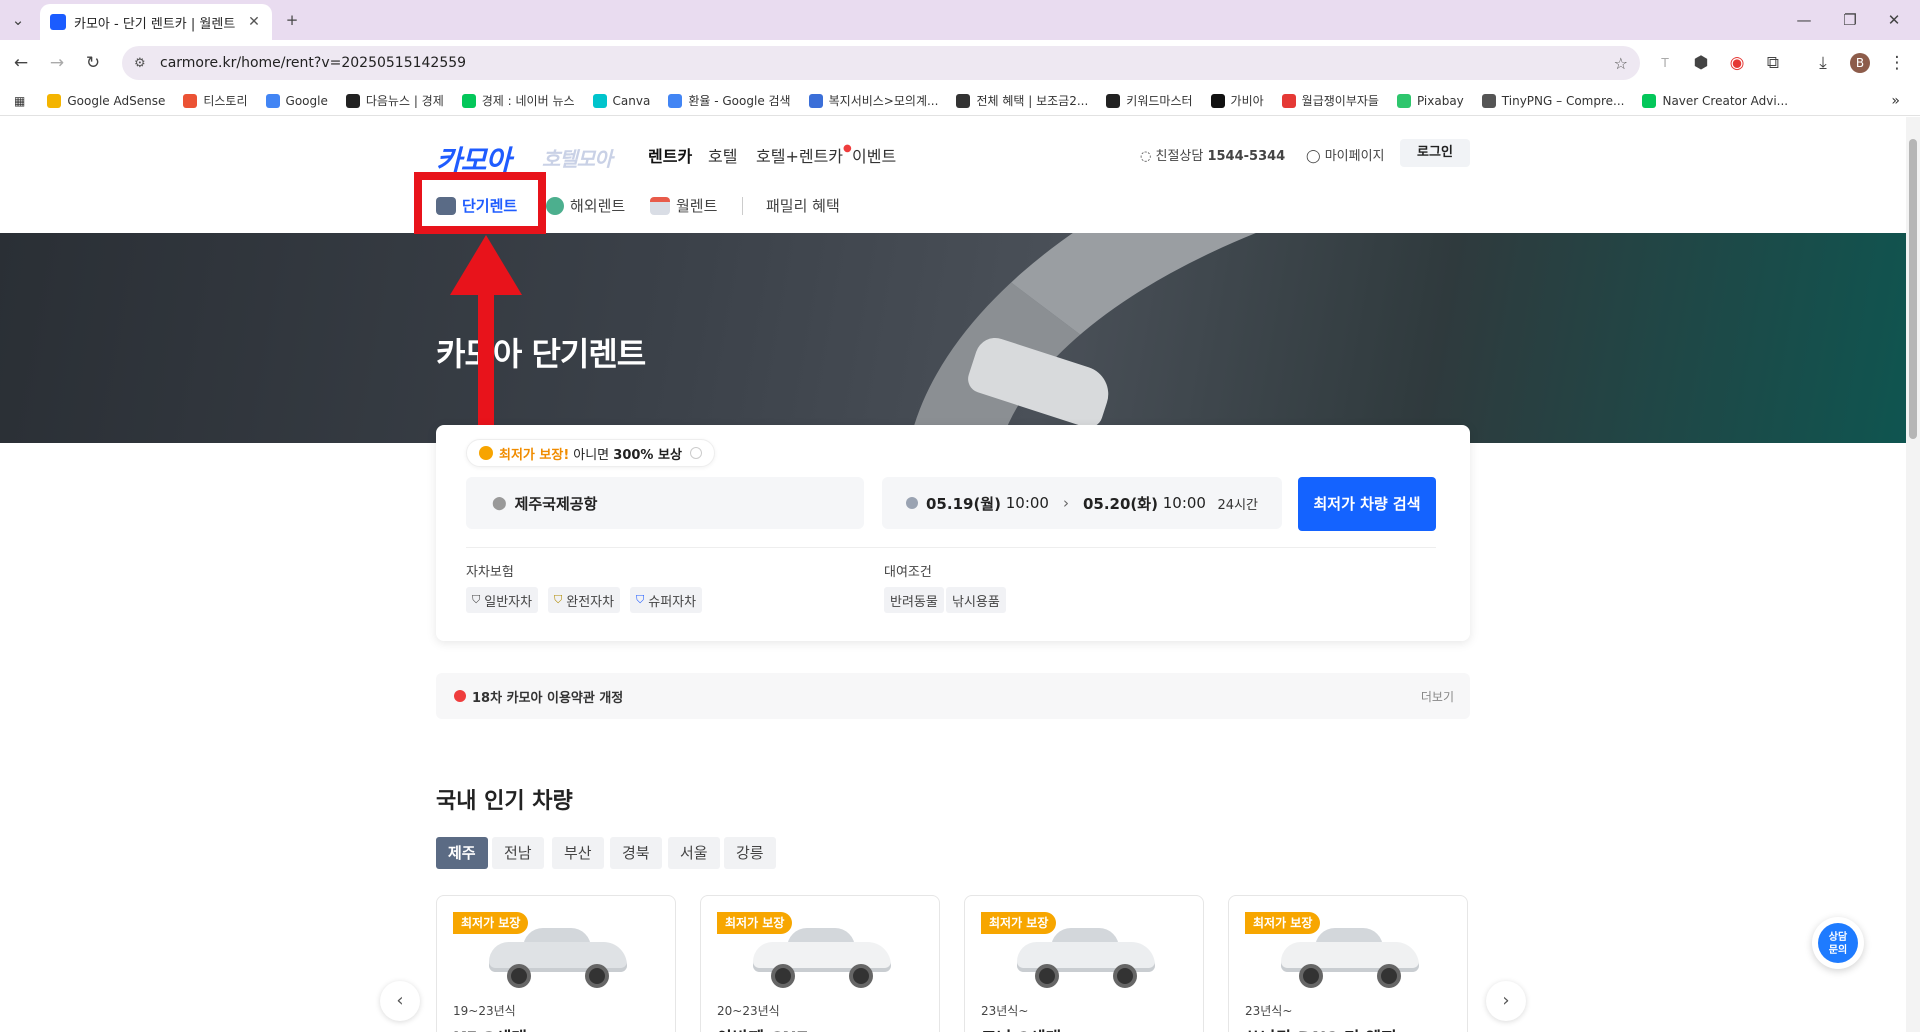  I want to click on subnav-divider, so click(742, 206).